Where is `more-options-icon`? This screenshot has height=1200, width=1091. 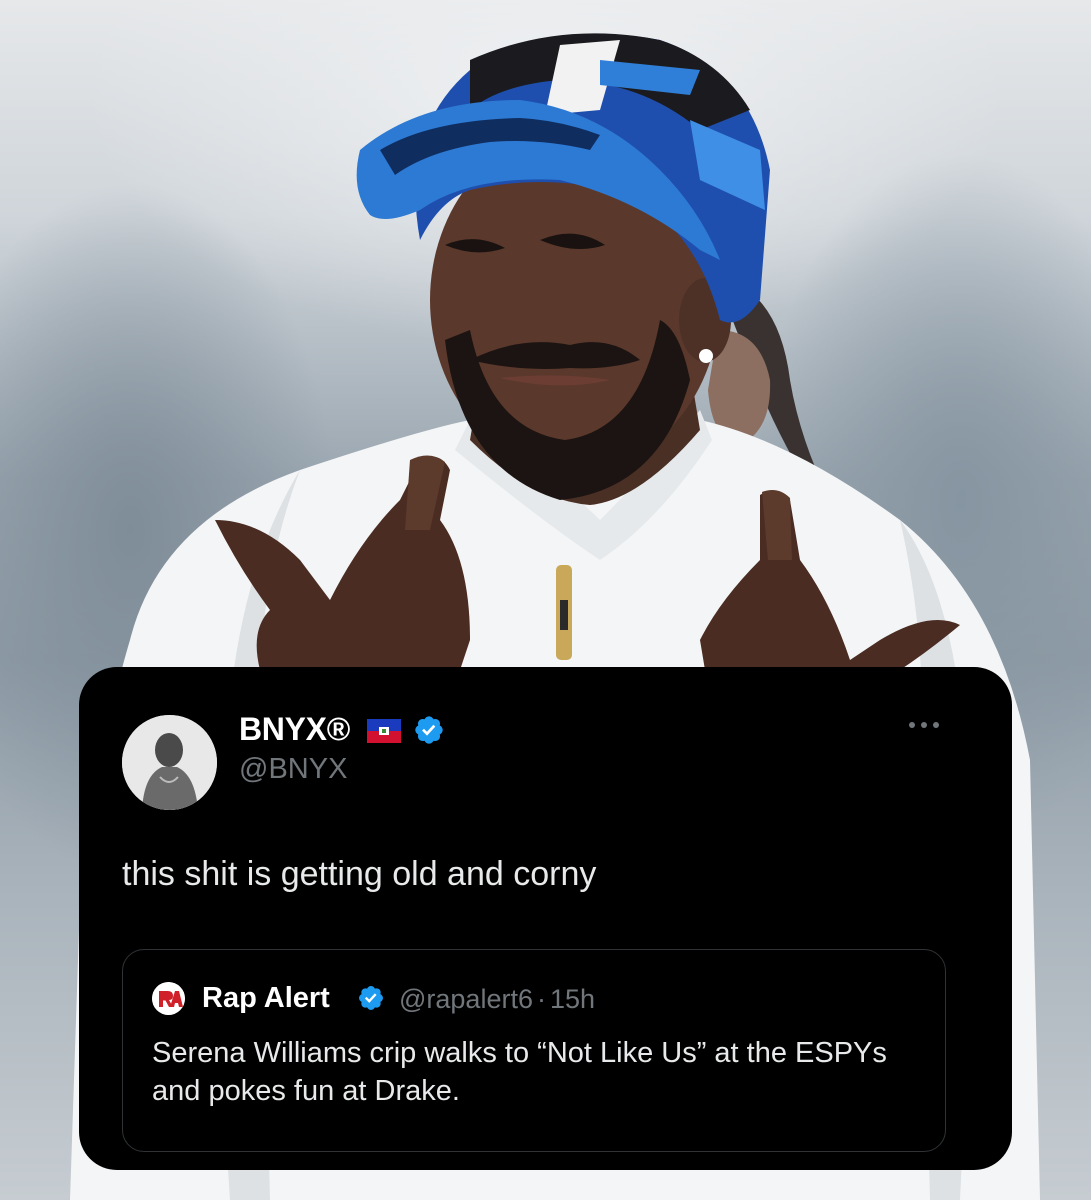 more-options-icon is located at coordinates (924, 725).